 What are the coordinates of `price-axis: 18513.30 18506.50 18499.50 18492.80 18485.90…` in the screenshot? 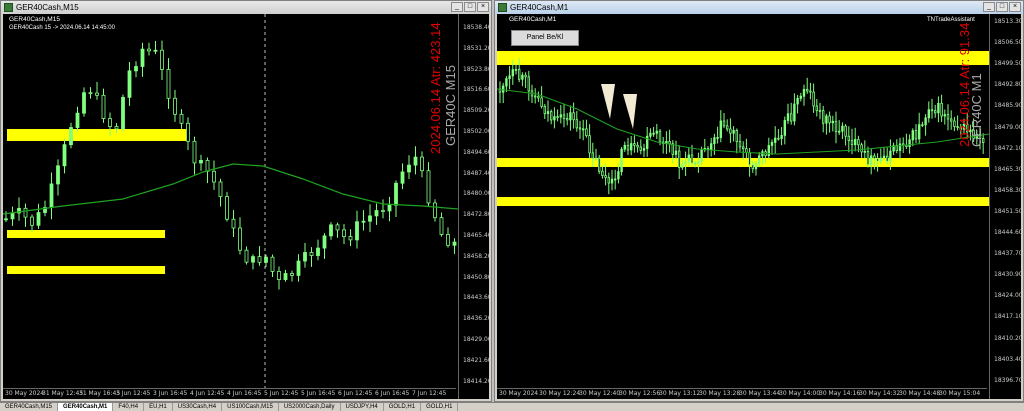 It's located at (1005, 206).